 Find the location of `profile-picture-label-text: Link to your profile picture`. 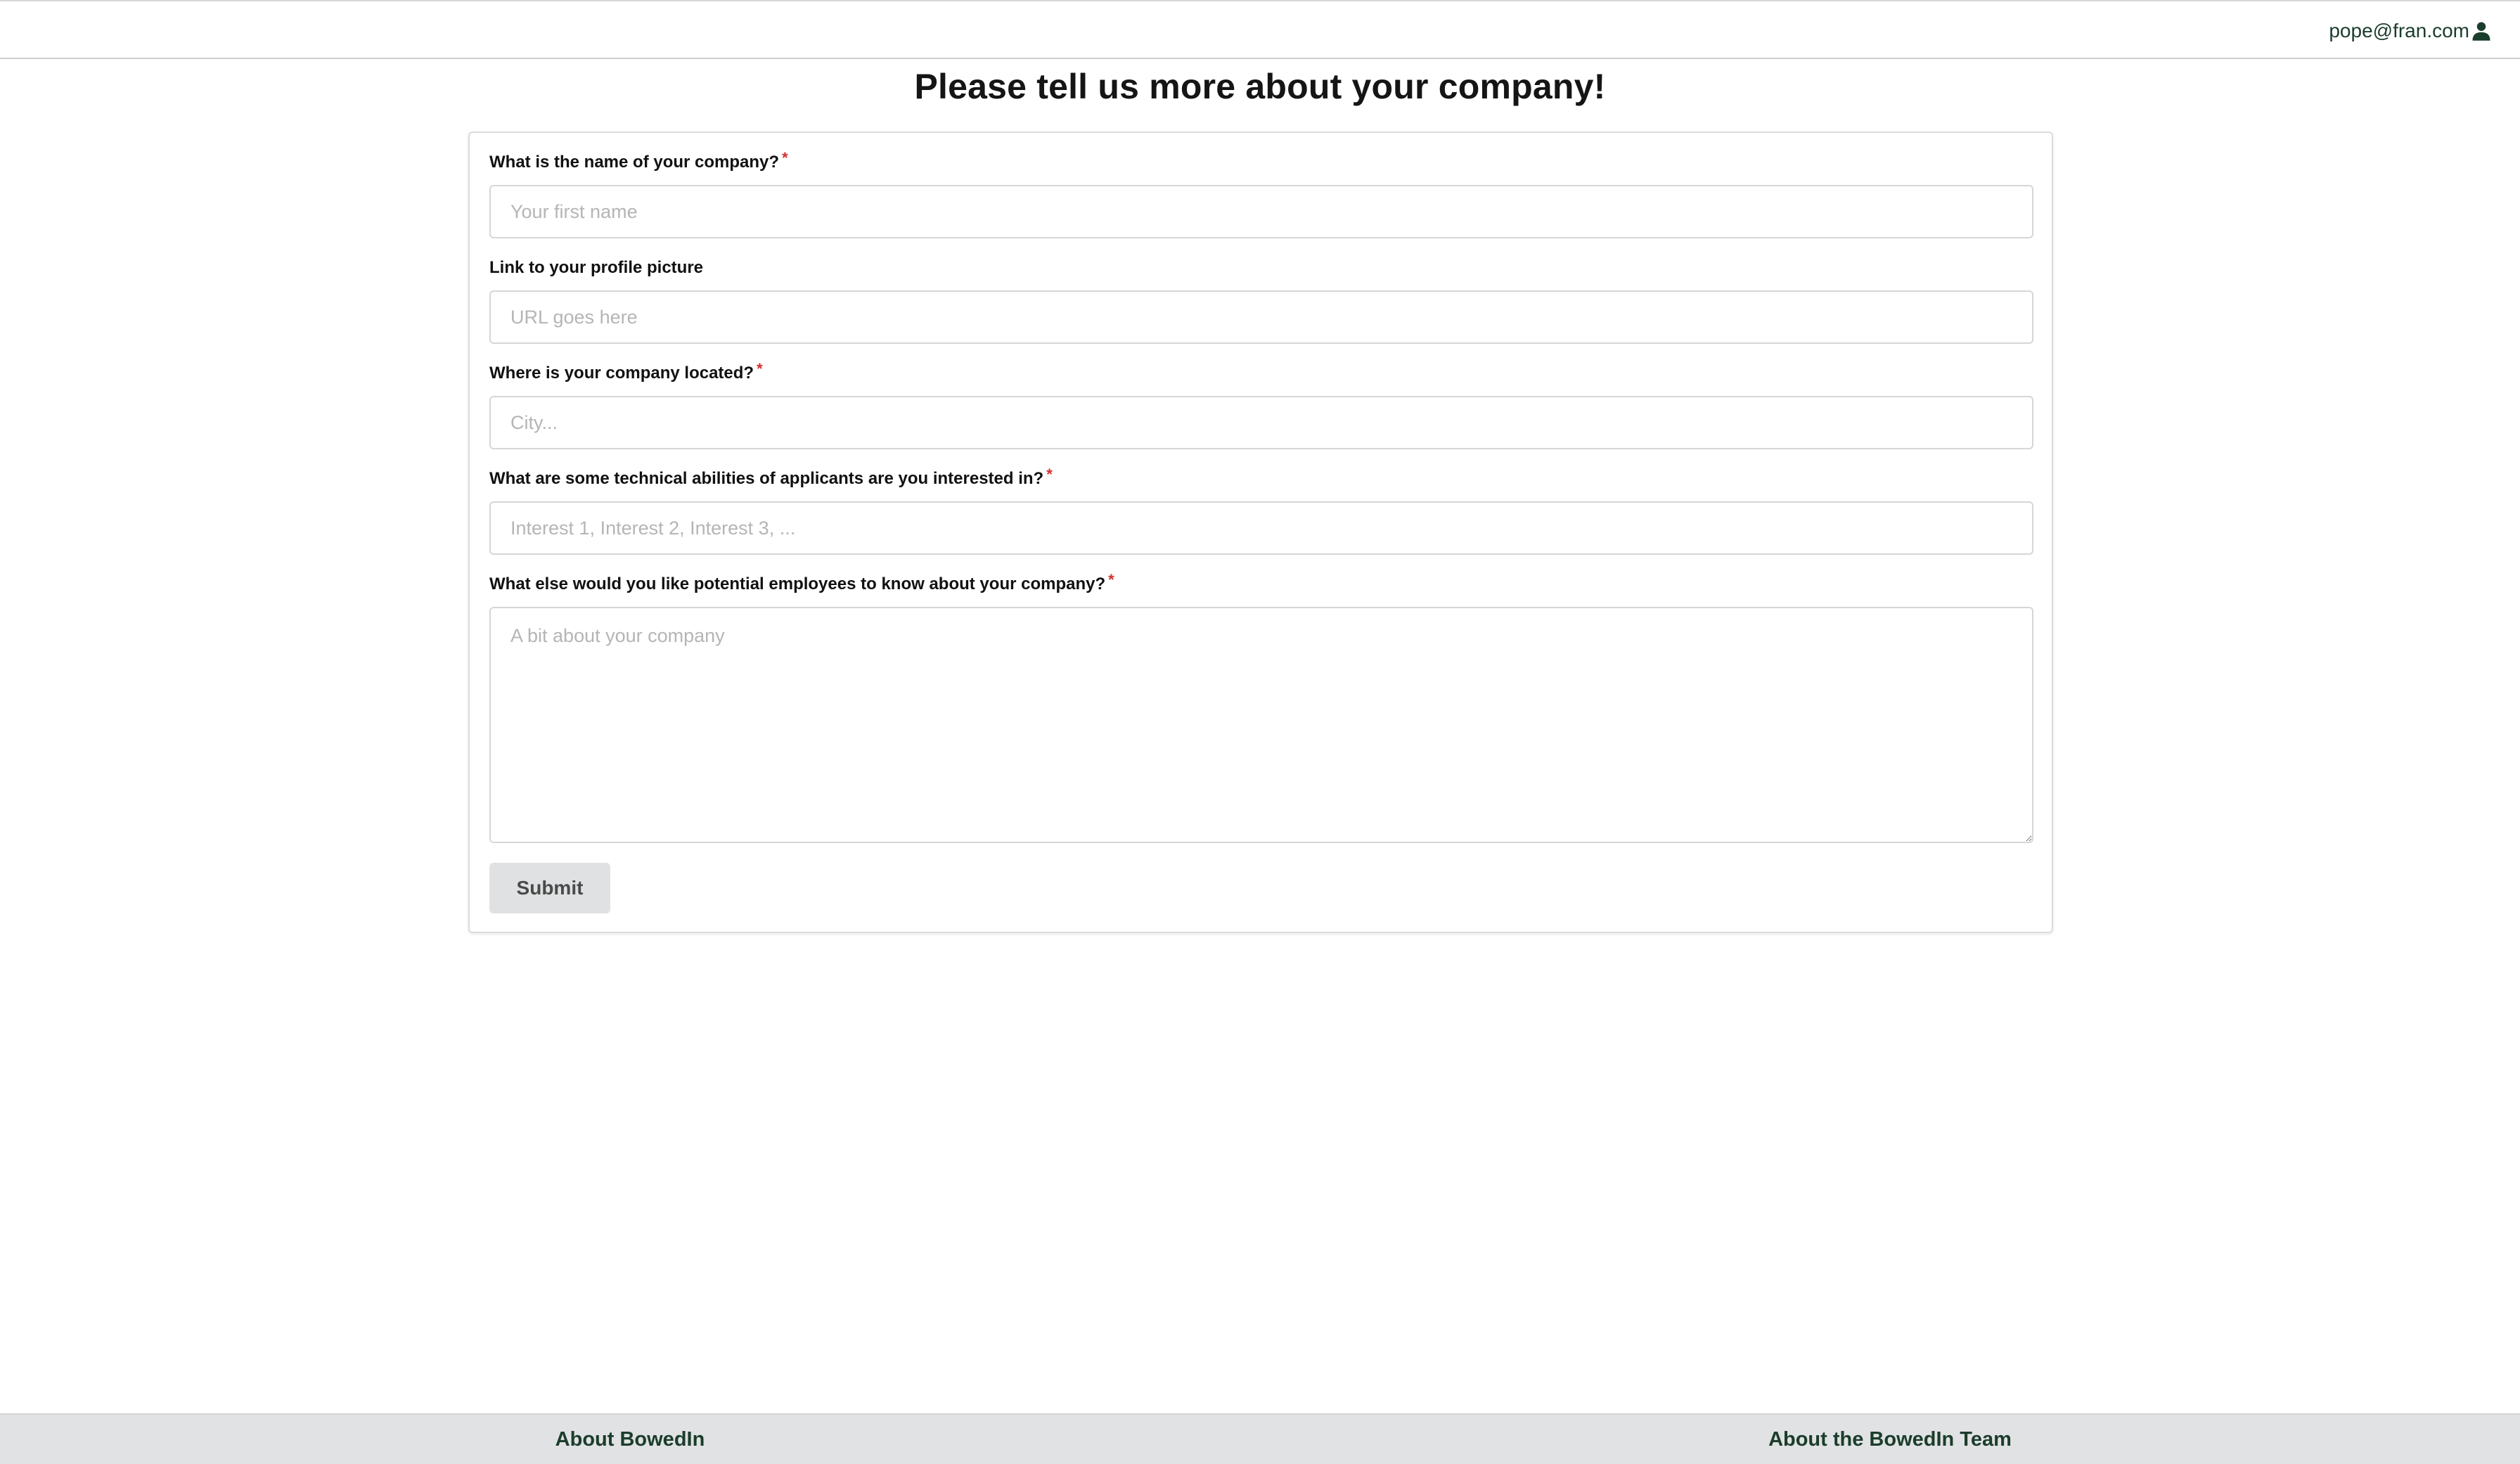

profile-picture-label-text: Link to your profile picture is located at coordinates (596, 268).